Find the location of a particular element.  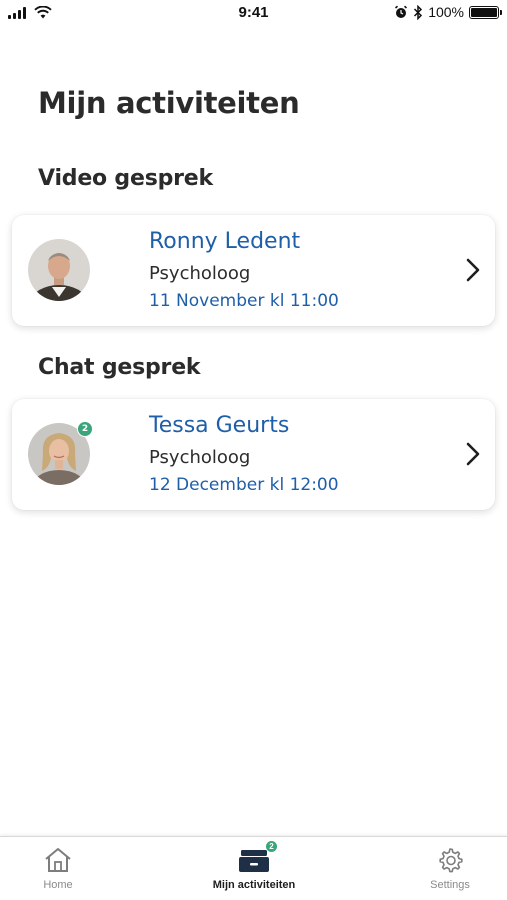

unread-badge: 2 is located at coordinates (85, 429).